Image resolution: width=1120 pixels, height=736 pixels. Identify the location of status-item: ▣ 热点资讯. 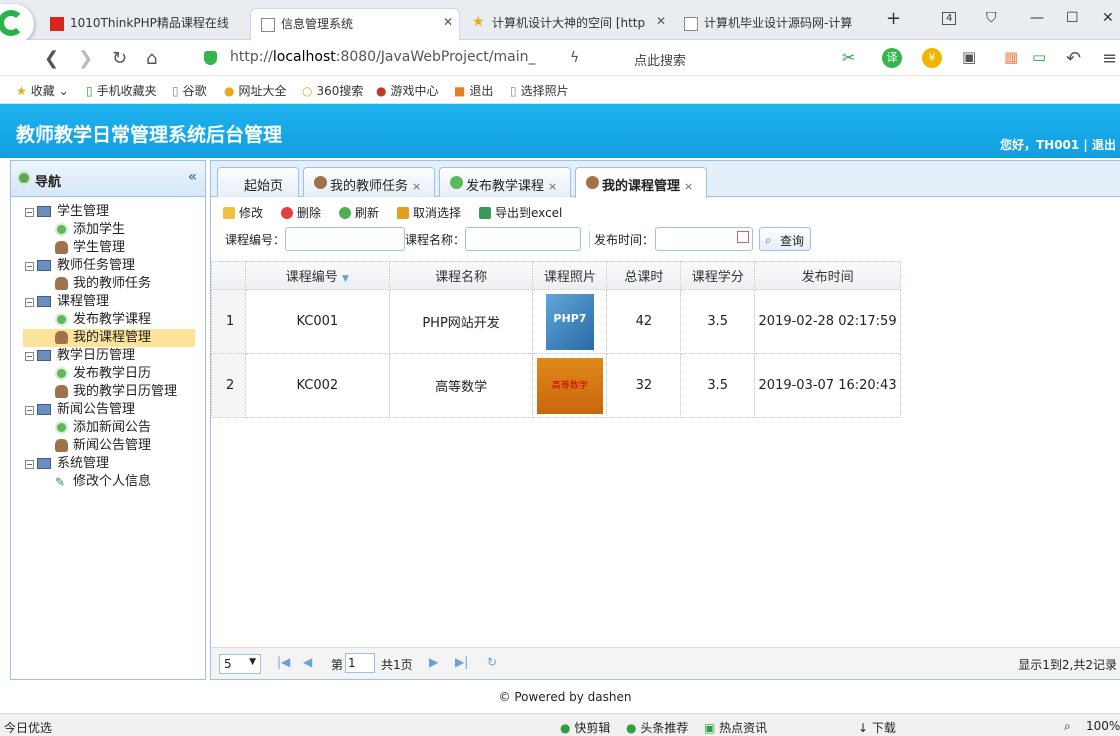
(735, 727).